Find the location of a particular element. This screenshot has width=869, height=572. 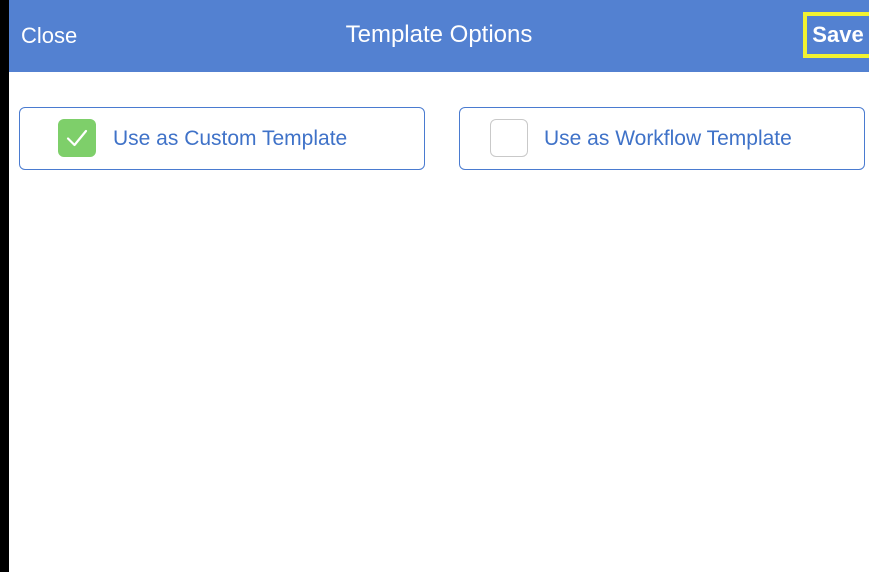

navigation-bar: Close Template Options Save is located at coordinates (439, 36).